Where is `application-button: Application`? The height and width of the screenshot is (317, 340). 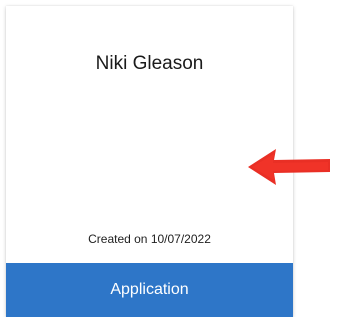
application-button: Application is located at coordinates (149, 290).